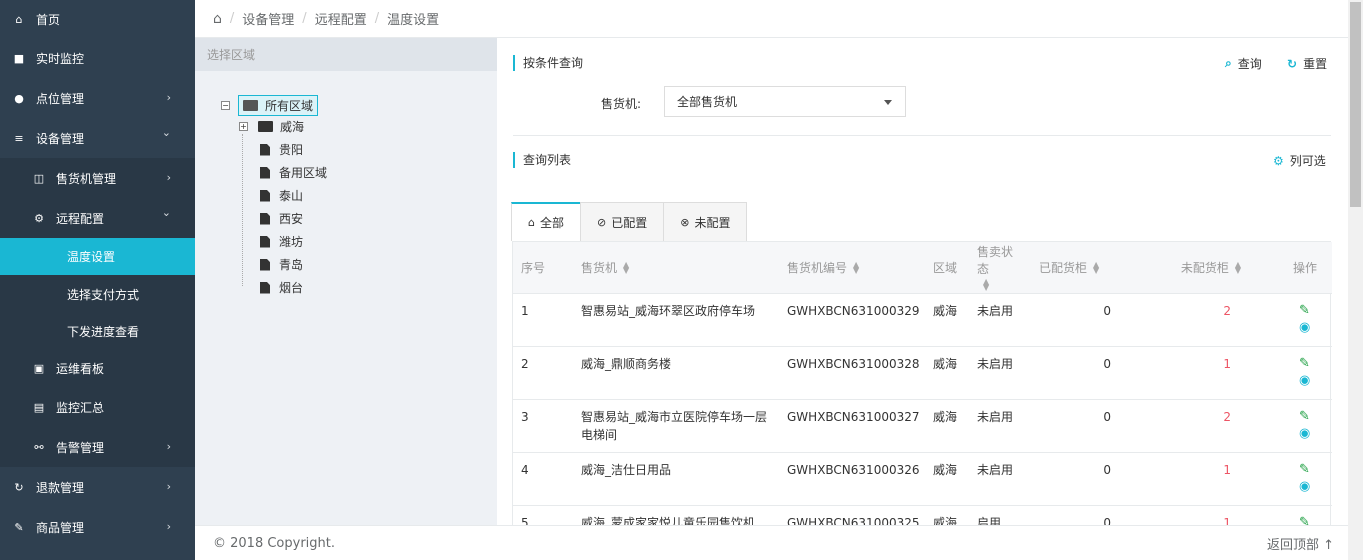 The image size is (1363, 560). Describe the element at coordinates (1211, 268) in the screenshot. I see `col-header-unconfigured: 未配货柜 ▲ ▼` at that location.